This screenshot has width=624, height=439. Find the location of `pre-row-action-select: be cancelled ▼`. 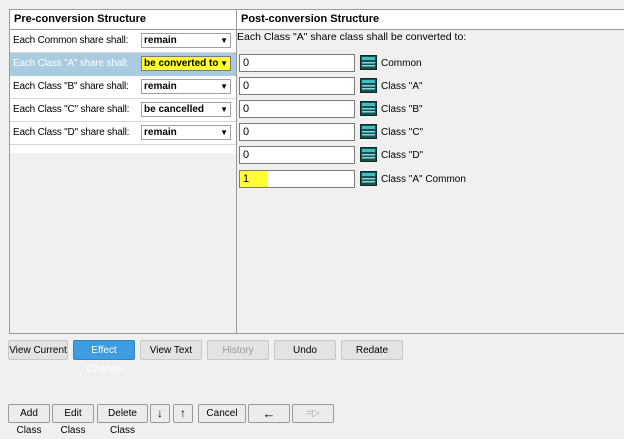

pre-row-action-select: be cancelled ▼ is located at coordinates (186, 109).